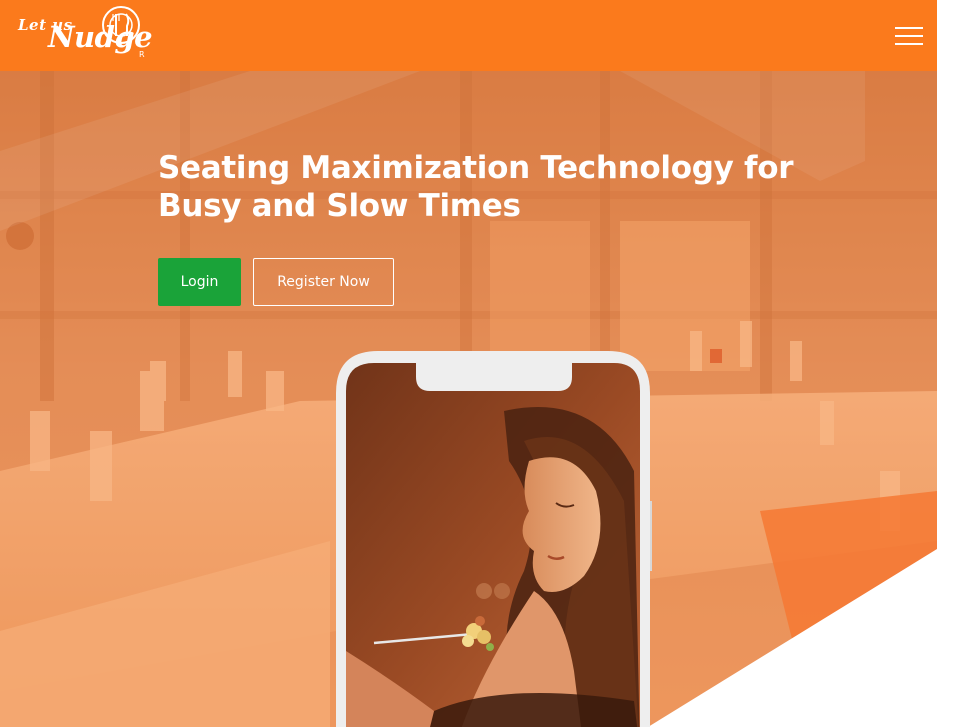 Image resolution: width=969 pixels, height=727 pixels. I want to click on login-button: Login, so click(199, 282).